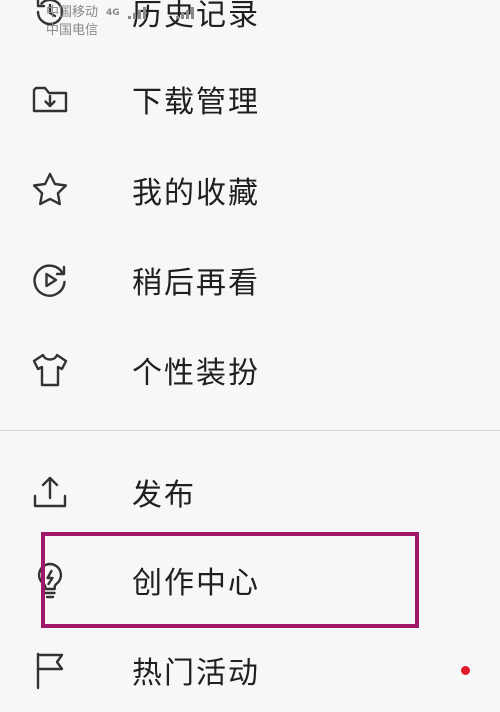 The image size is (500, 712). I want to click on menu-item-watch-later: 稍后再看, so click(250, 280).